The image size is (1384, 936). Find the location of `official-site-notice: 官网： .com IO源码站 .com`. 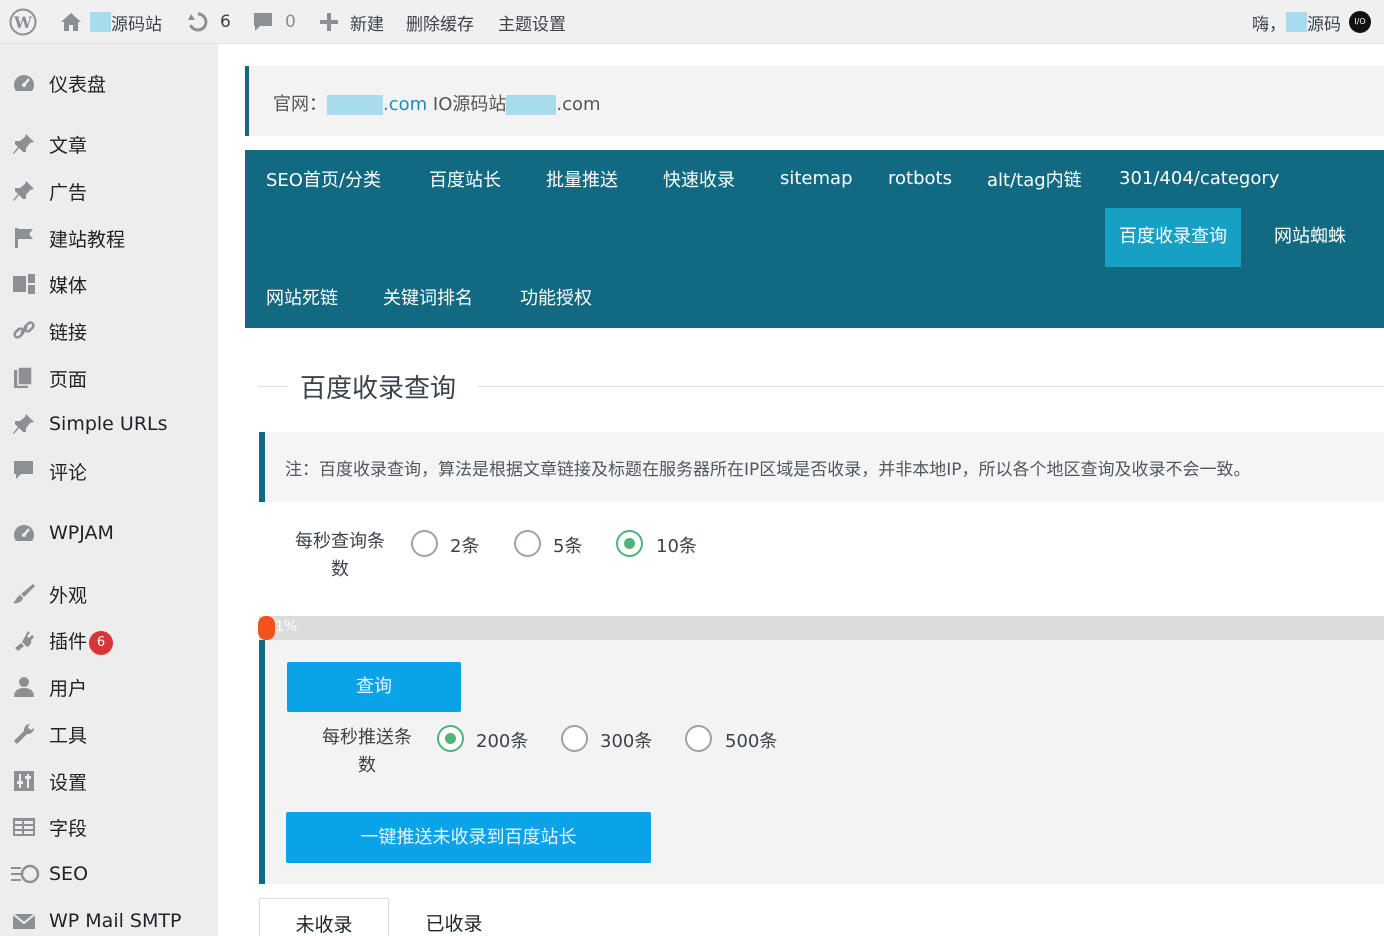

official-site-notice: 官网： .com IO源码站 .com is located at coordinates (814, 101).